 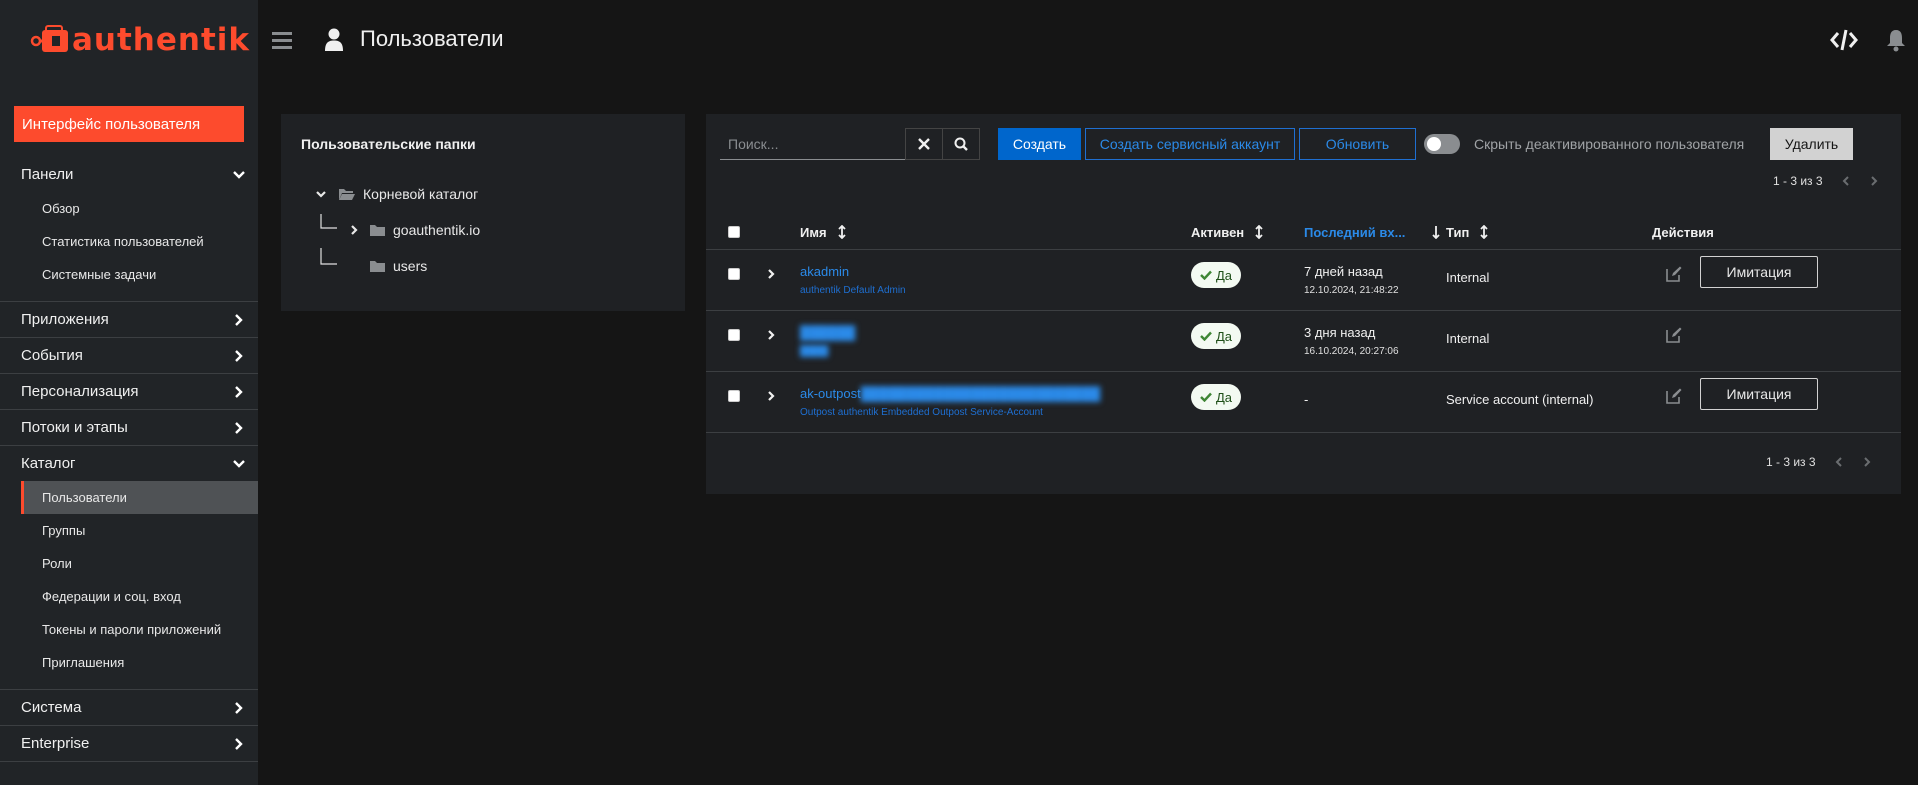 I want to click on search-submit-button, so click(x=961, y=144).